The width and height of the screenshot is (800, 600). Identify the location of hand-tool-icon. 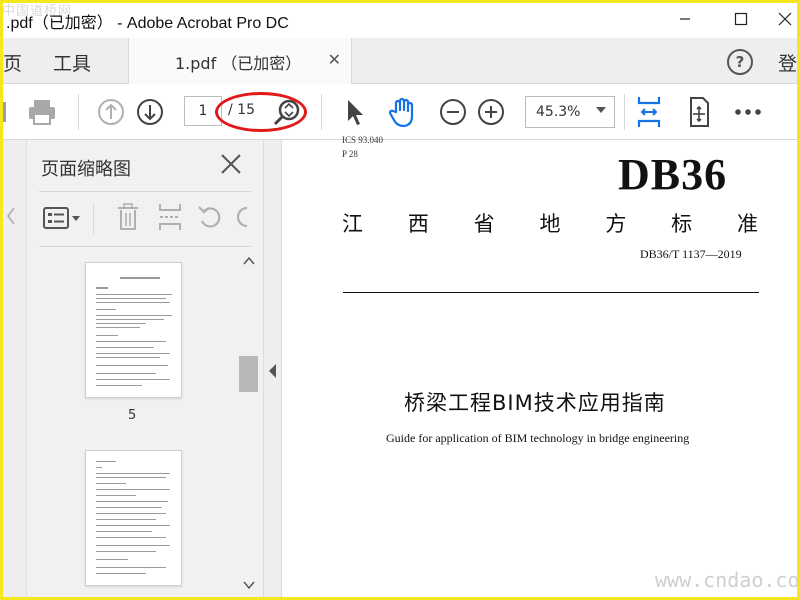
(404, 112).